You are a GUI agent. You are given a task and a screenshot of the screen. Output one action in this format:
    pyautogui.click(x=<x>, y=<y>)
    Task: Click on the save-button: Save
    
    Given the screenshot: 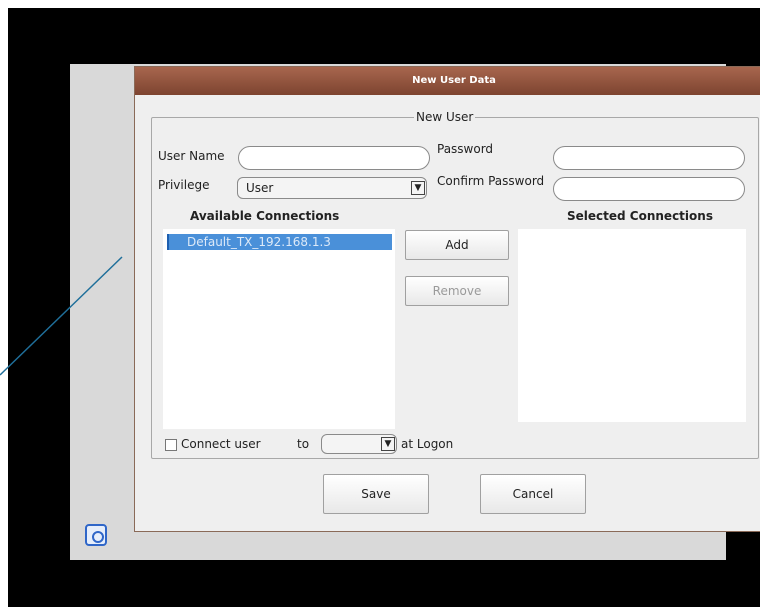 What is the action you would take?
    pyautogui.click(x=376, y=494)
    